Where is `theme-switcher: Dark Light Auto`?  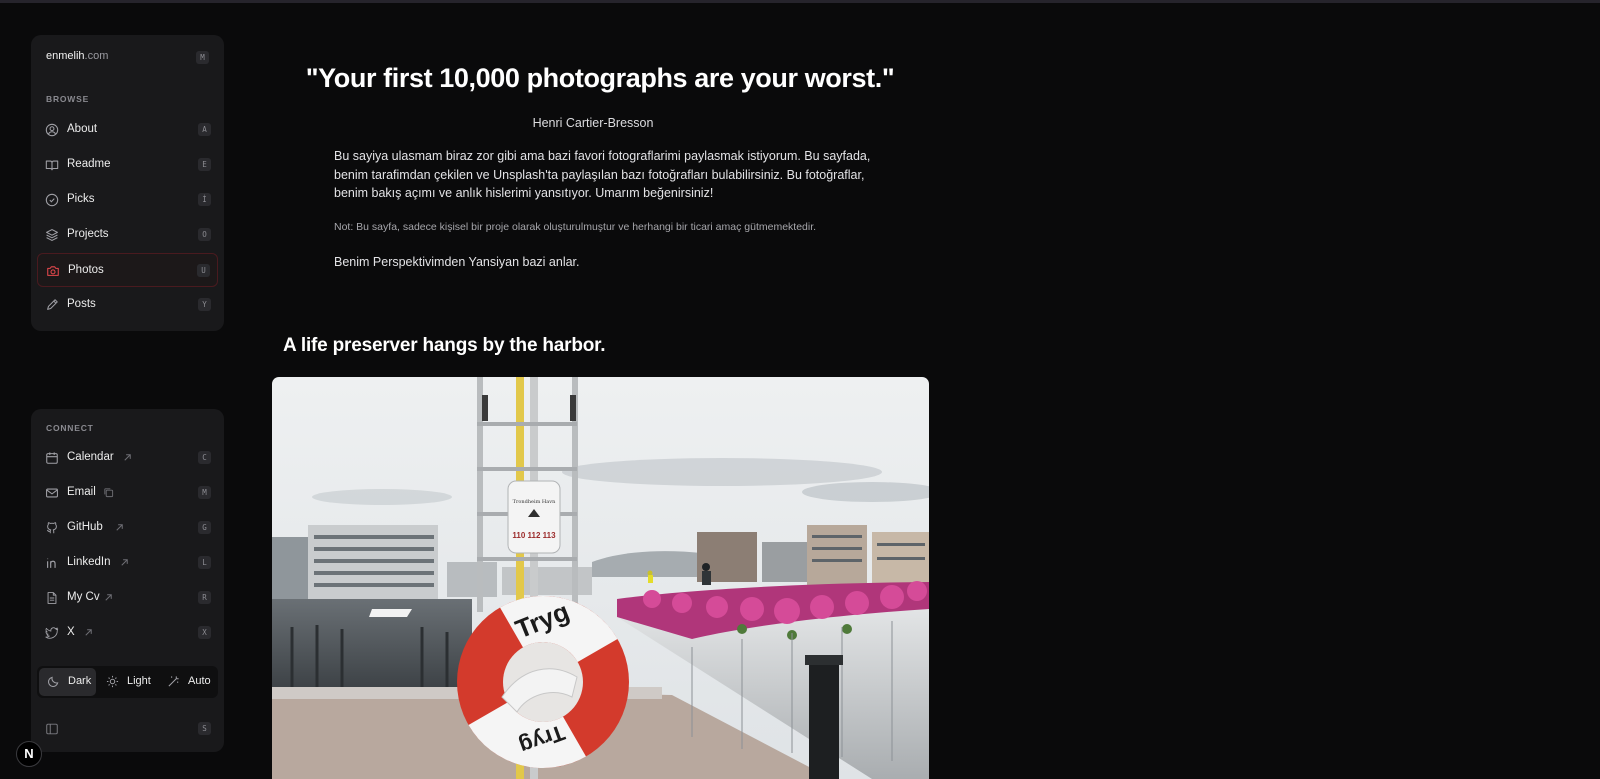 theme-switcher: Dark Light Auto is located at coordinates (127, 682).